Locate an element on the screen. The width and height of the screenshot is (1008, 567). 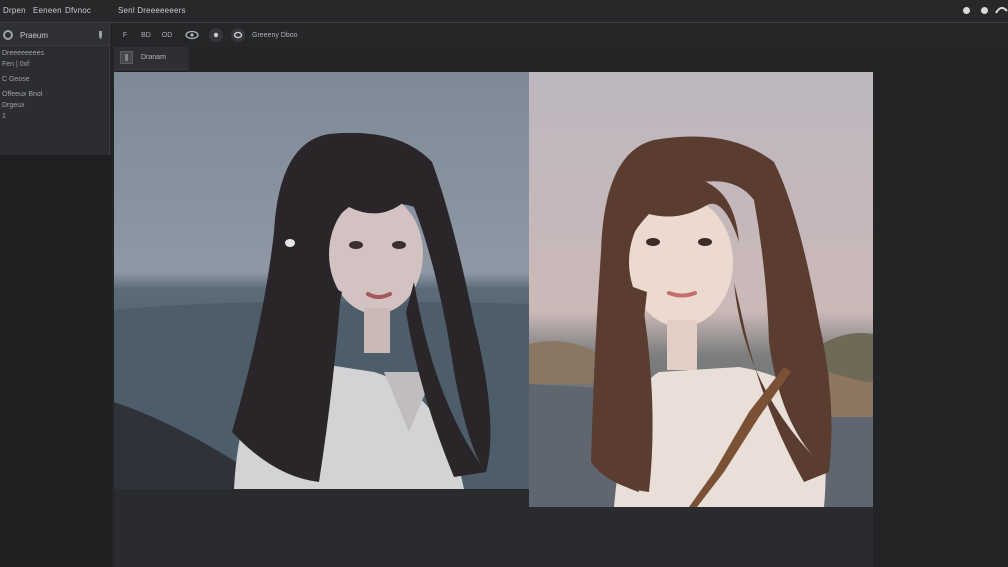
side-panel-header: Praeum is located at coordinates (54, 34).